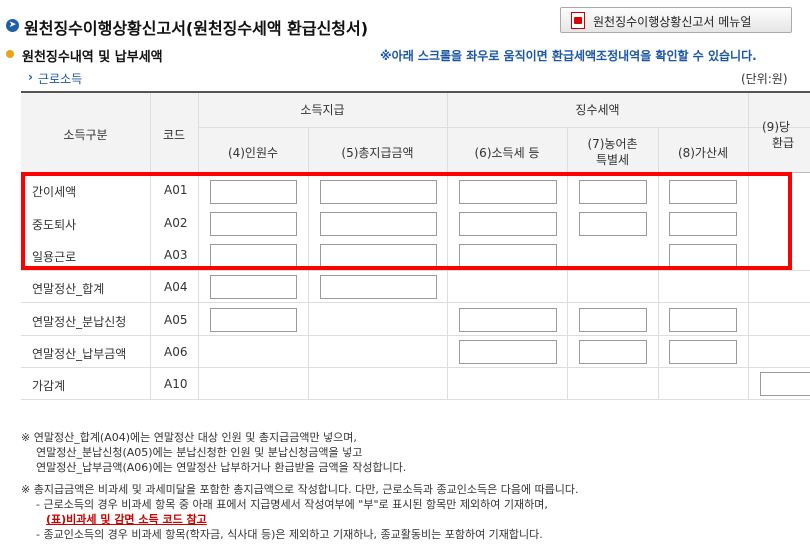 This screenshot has width=810, height=551. Describe the element at coordinates (785, 384) in the screenshot. I see `a10-refund-input` at that location.